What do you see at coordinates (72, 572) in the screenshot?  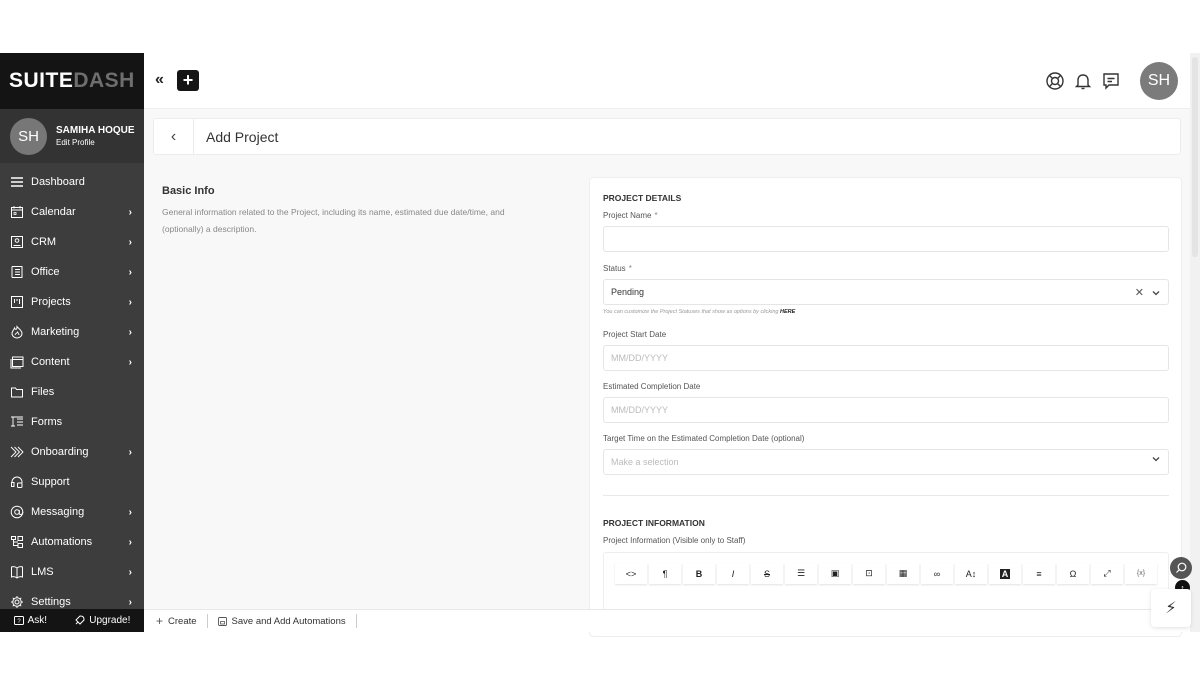 I see `sidebar-item-lms: LMS ›` at bounding box center [72, 572].